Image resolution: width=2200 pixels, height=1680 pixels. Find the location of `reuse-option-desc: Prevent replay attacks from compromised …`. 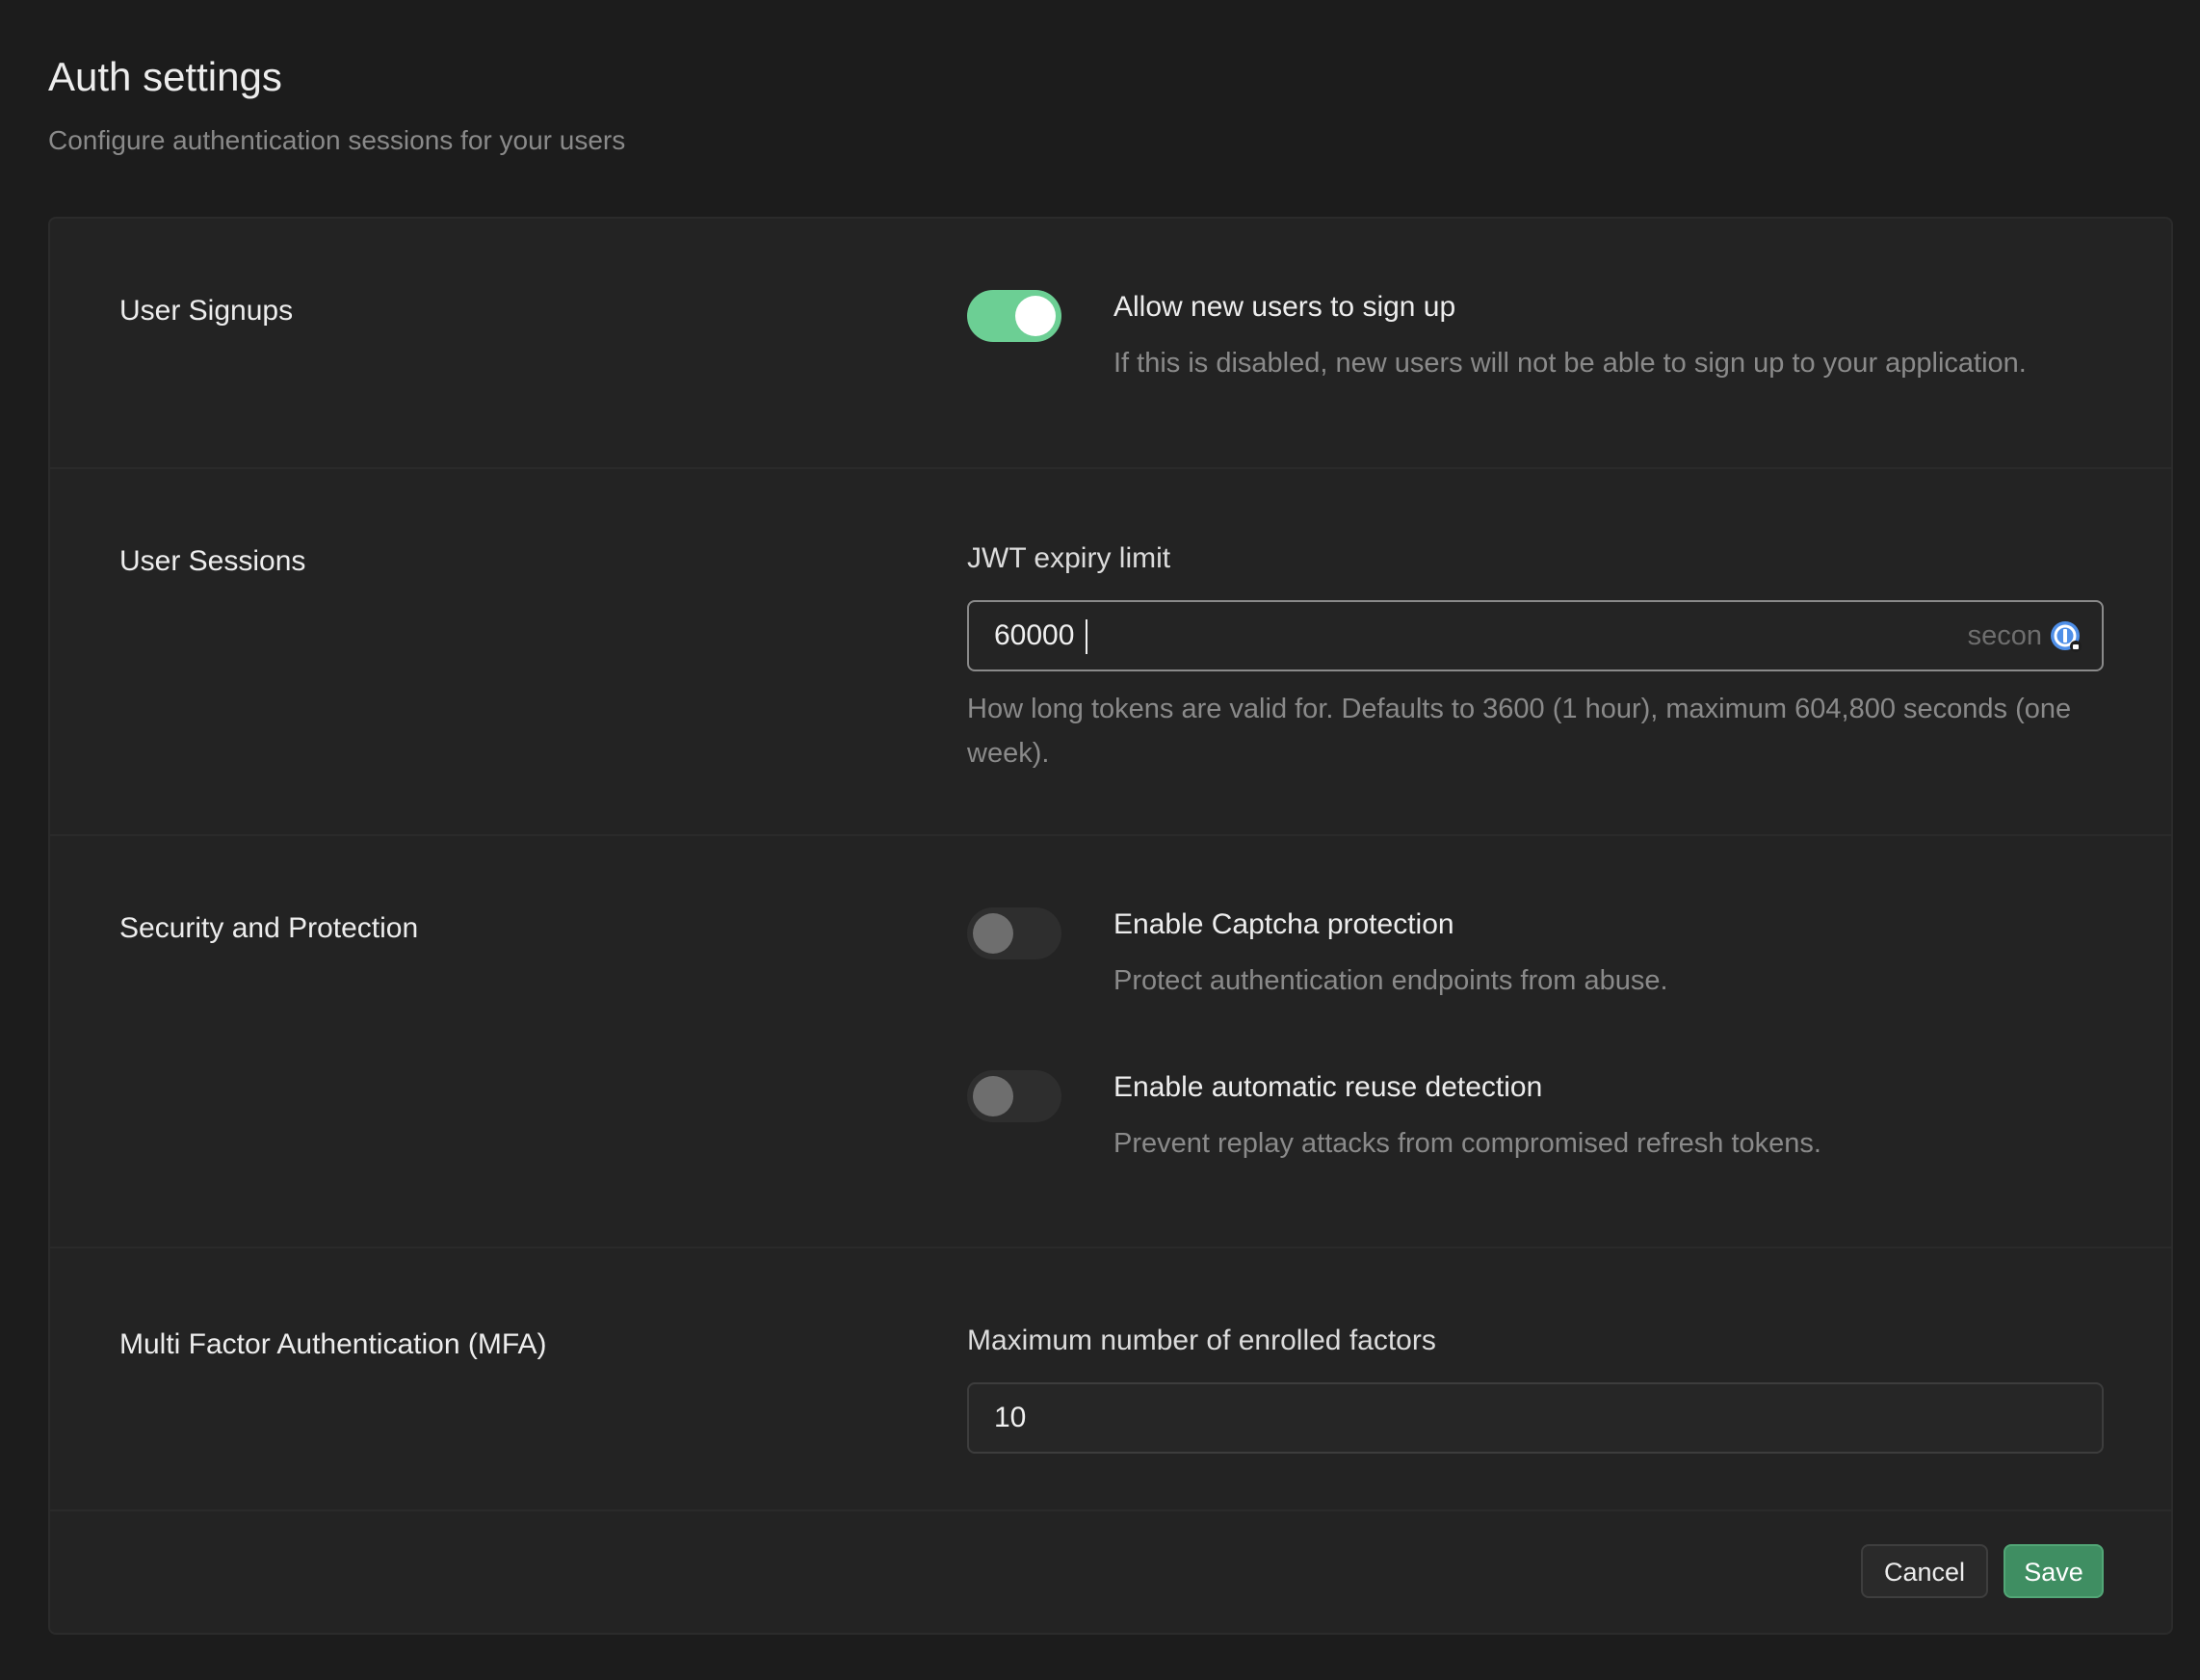

reuse-option-desc: Prevent replay attacks from compromised … is located at coordinates (1467, 1143).